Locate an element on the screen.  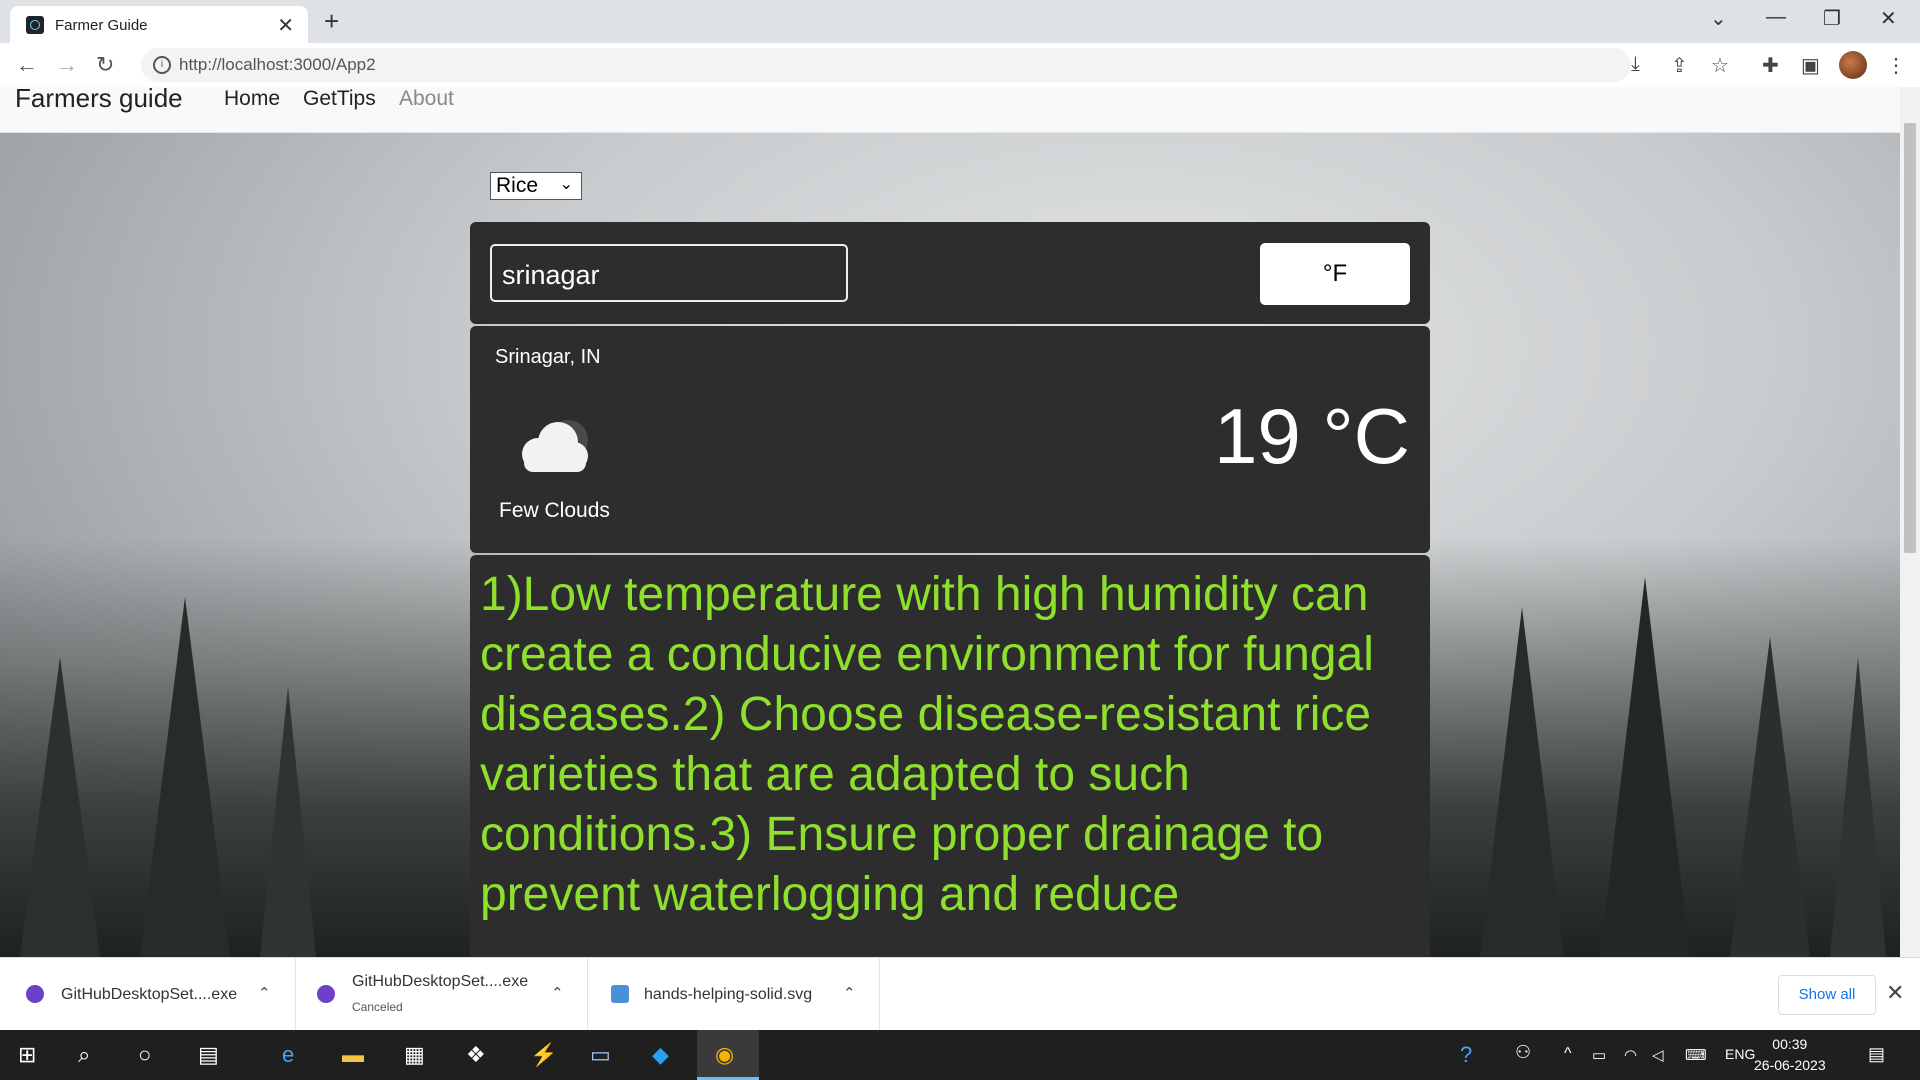
crop-select: Rice ⌄ is located at coordinates (536, 186).